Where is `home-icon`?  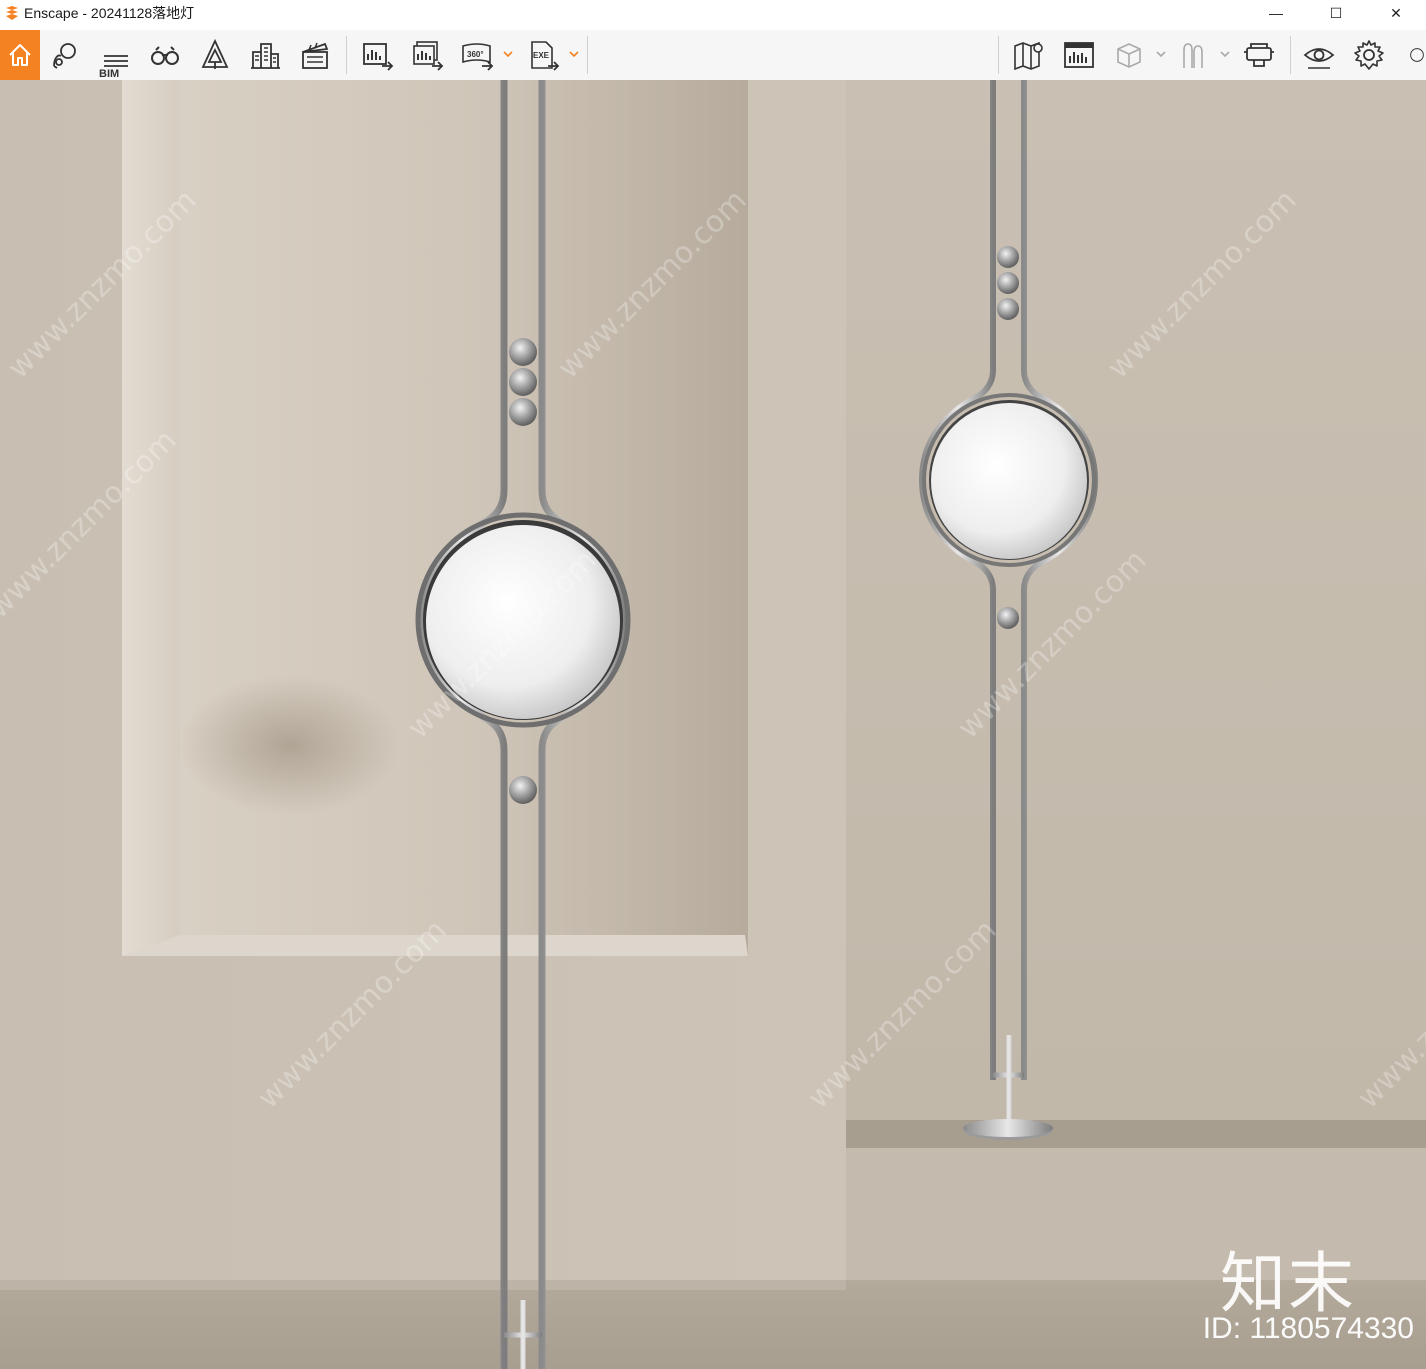
home-icon is located at coordinates (20, 55).